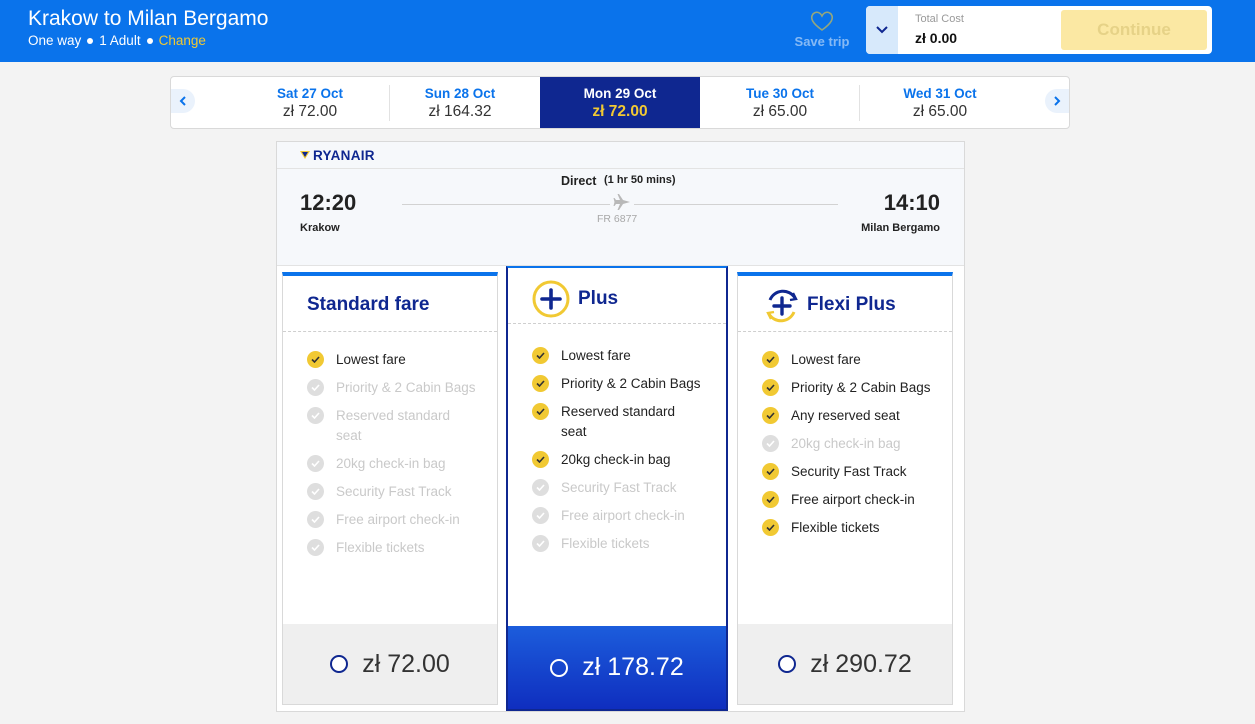 The image size is (1255, 724). What do you see at coordinates (782, 306) in the screenshot?
I see `flexi-plus-fare-icon` at bounding box center [782, 306].